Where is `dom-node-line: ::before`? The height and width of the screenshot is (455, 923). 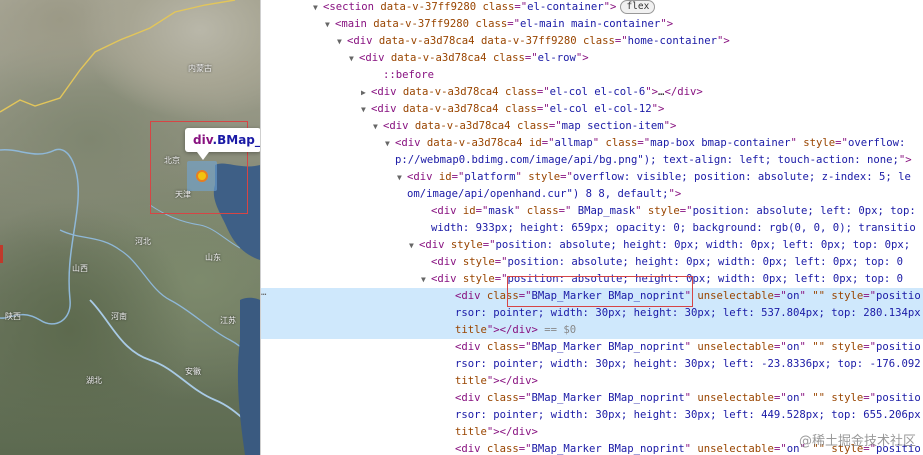 dom-node-line: ::before is located at coordinates (592, 75).